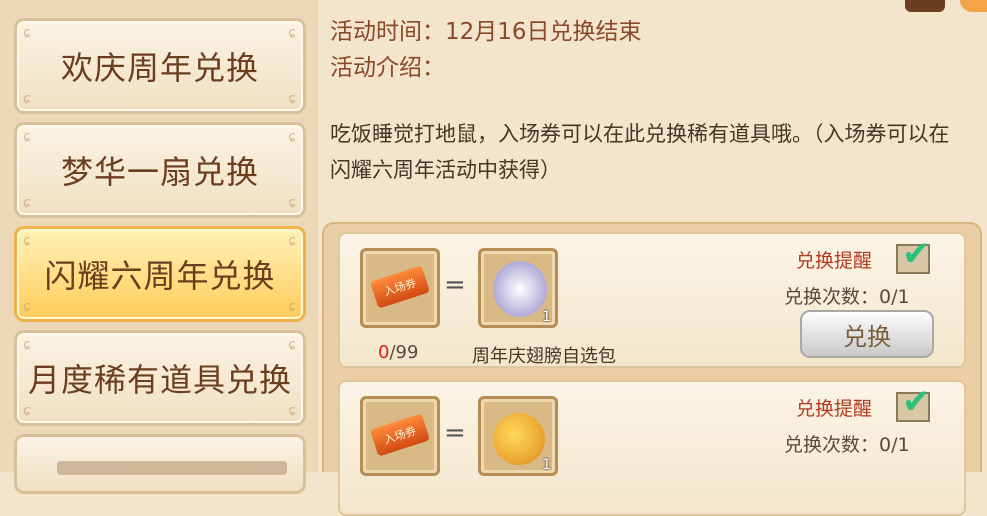 This screenshot has width=987, height=516. I want to click on tab-shining-sixth-anniversary-exchange: ɕ ɕ ɕ ɕ 闪耀六周年兑换, so click(160, 274).